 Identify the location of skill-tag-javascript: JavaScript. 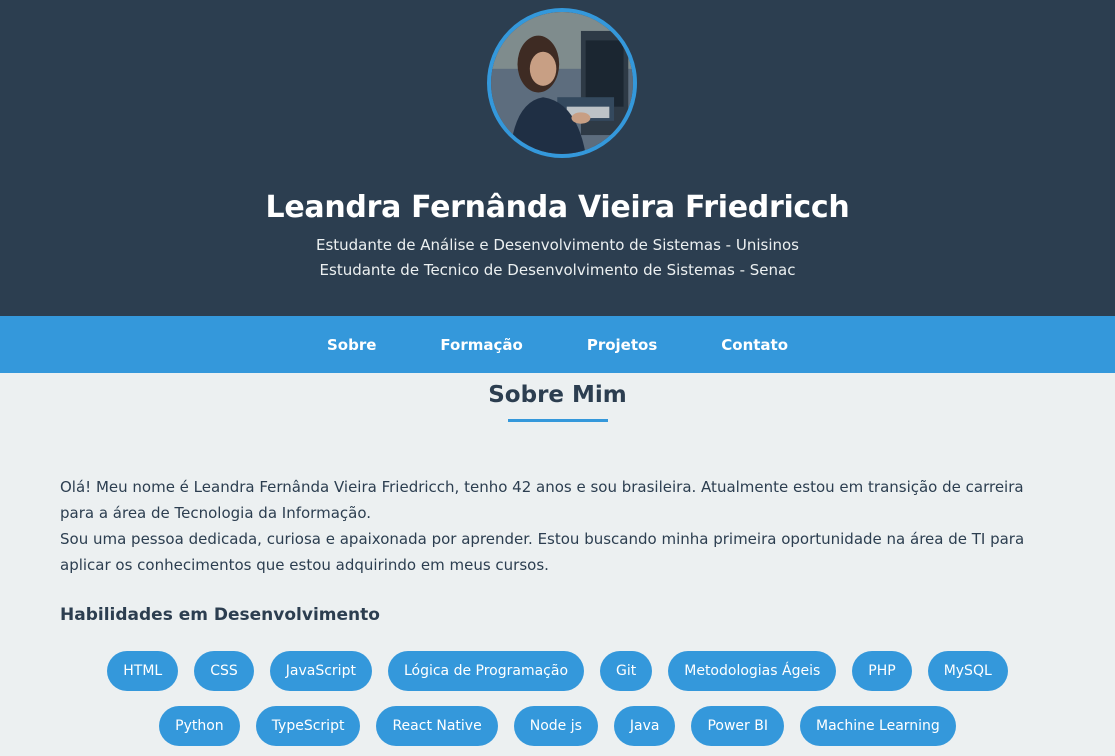
(320, 671).